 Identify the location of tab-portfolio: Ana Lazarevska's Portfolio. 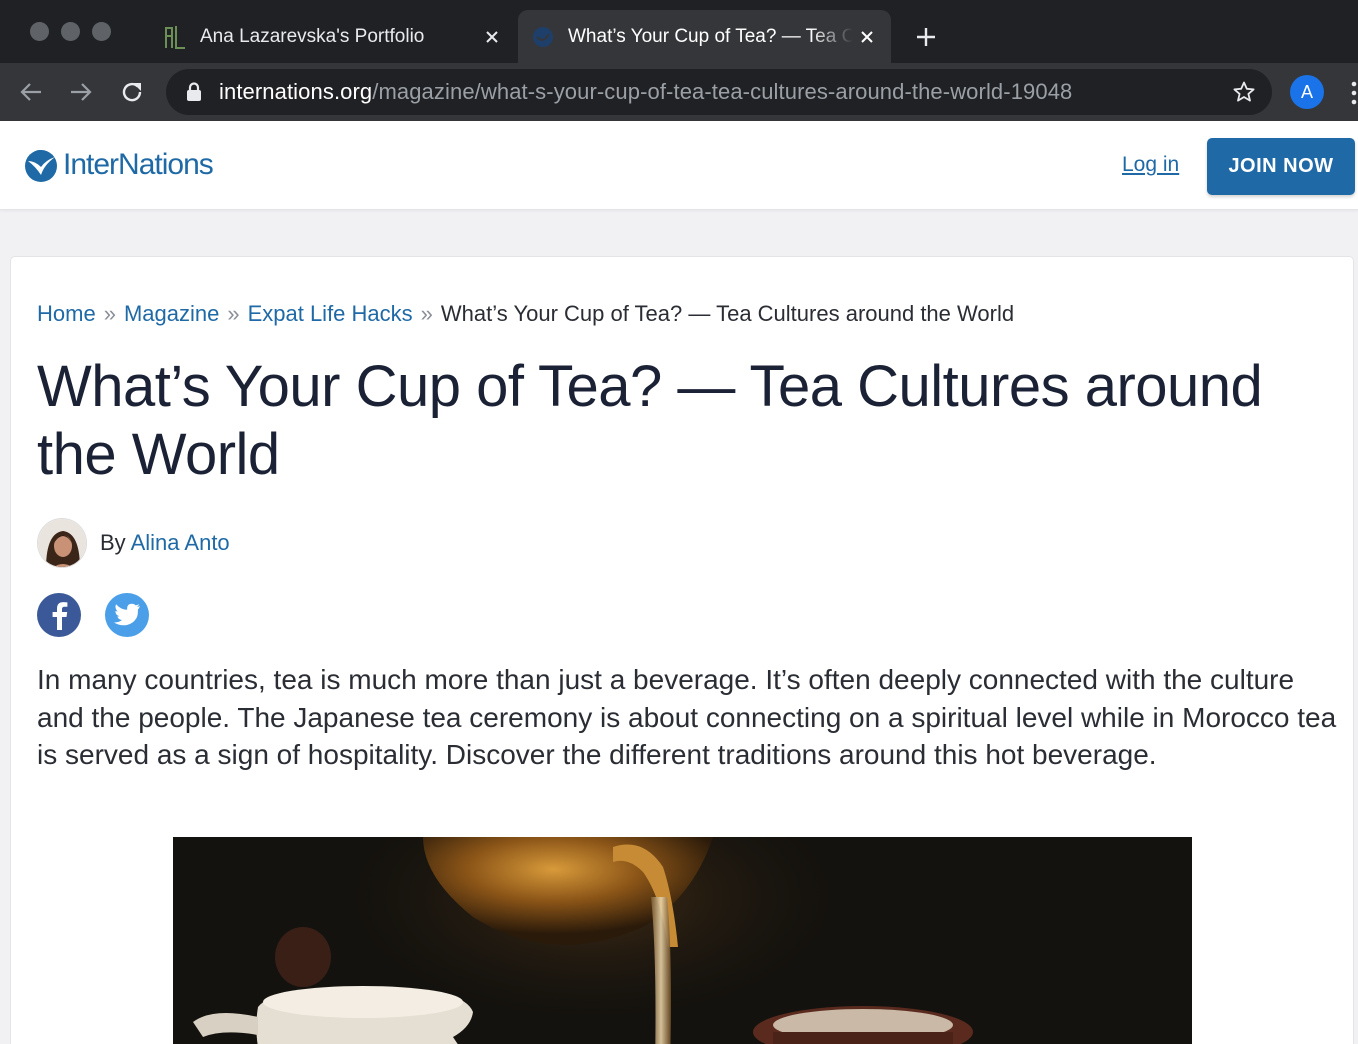
(333, 36).